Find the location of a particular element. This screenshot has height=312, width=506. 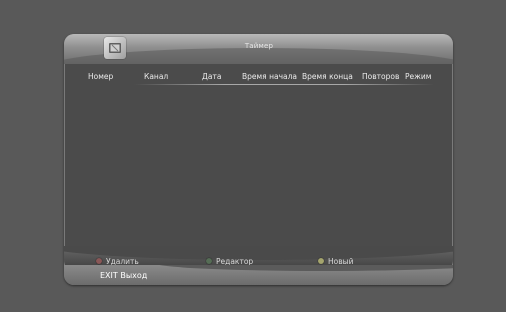

exit-bar: EXIT Выход is located at coordinates (258, 275).